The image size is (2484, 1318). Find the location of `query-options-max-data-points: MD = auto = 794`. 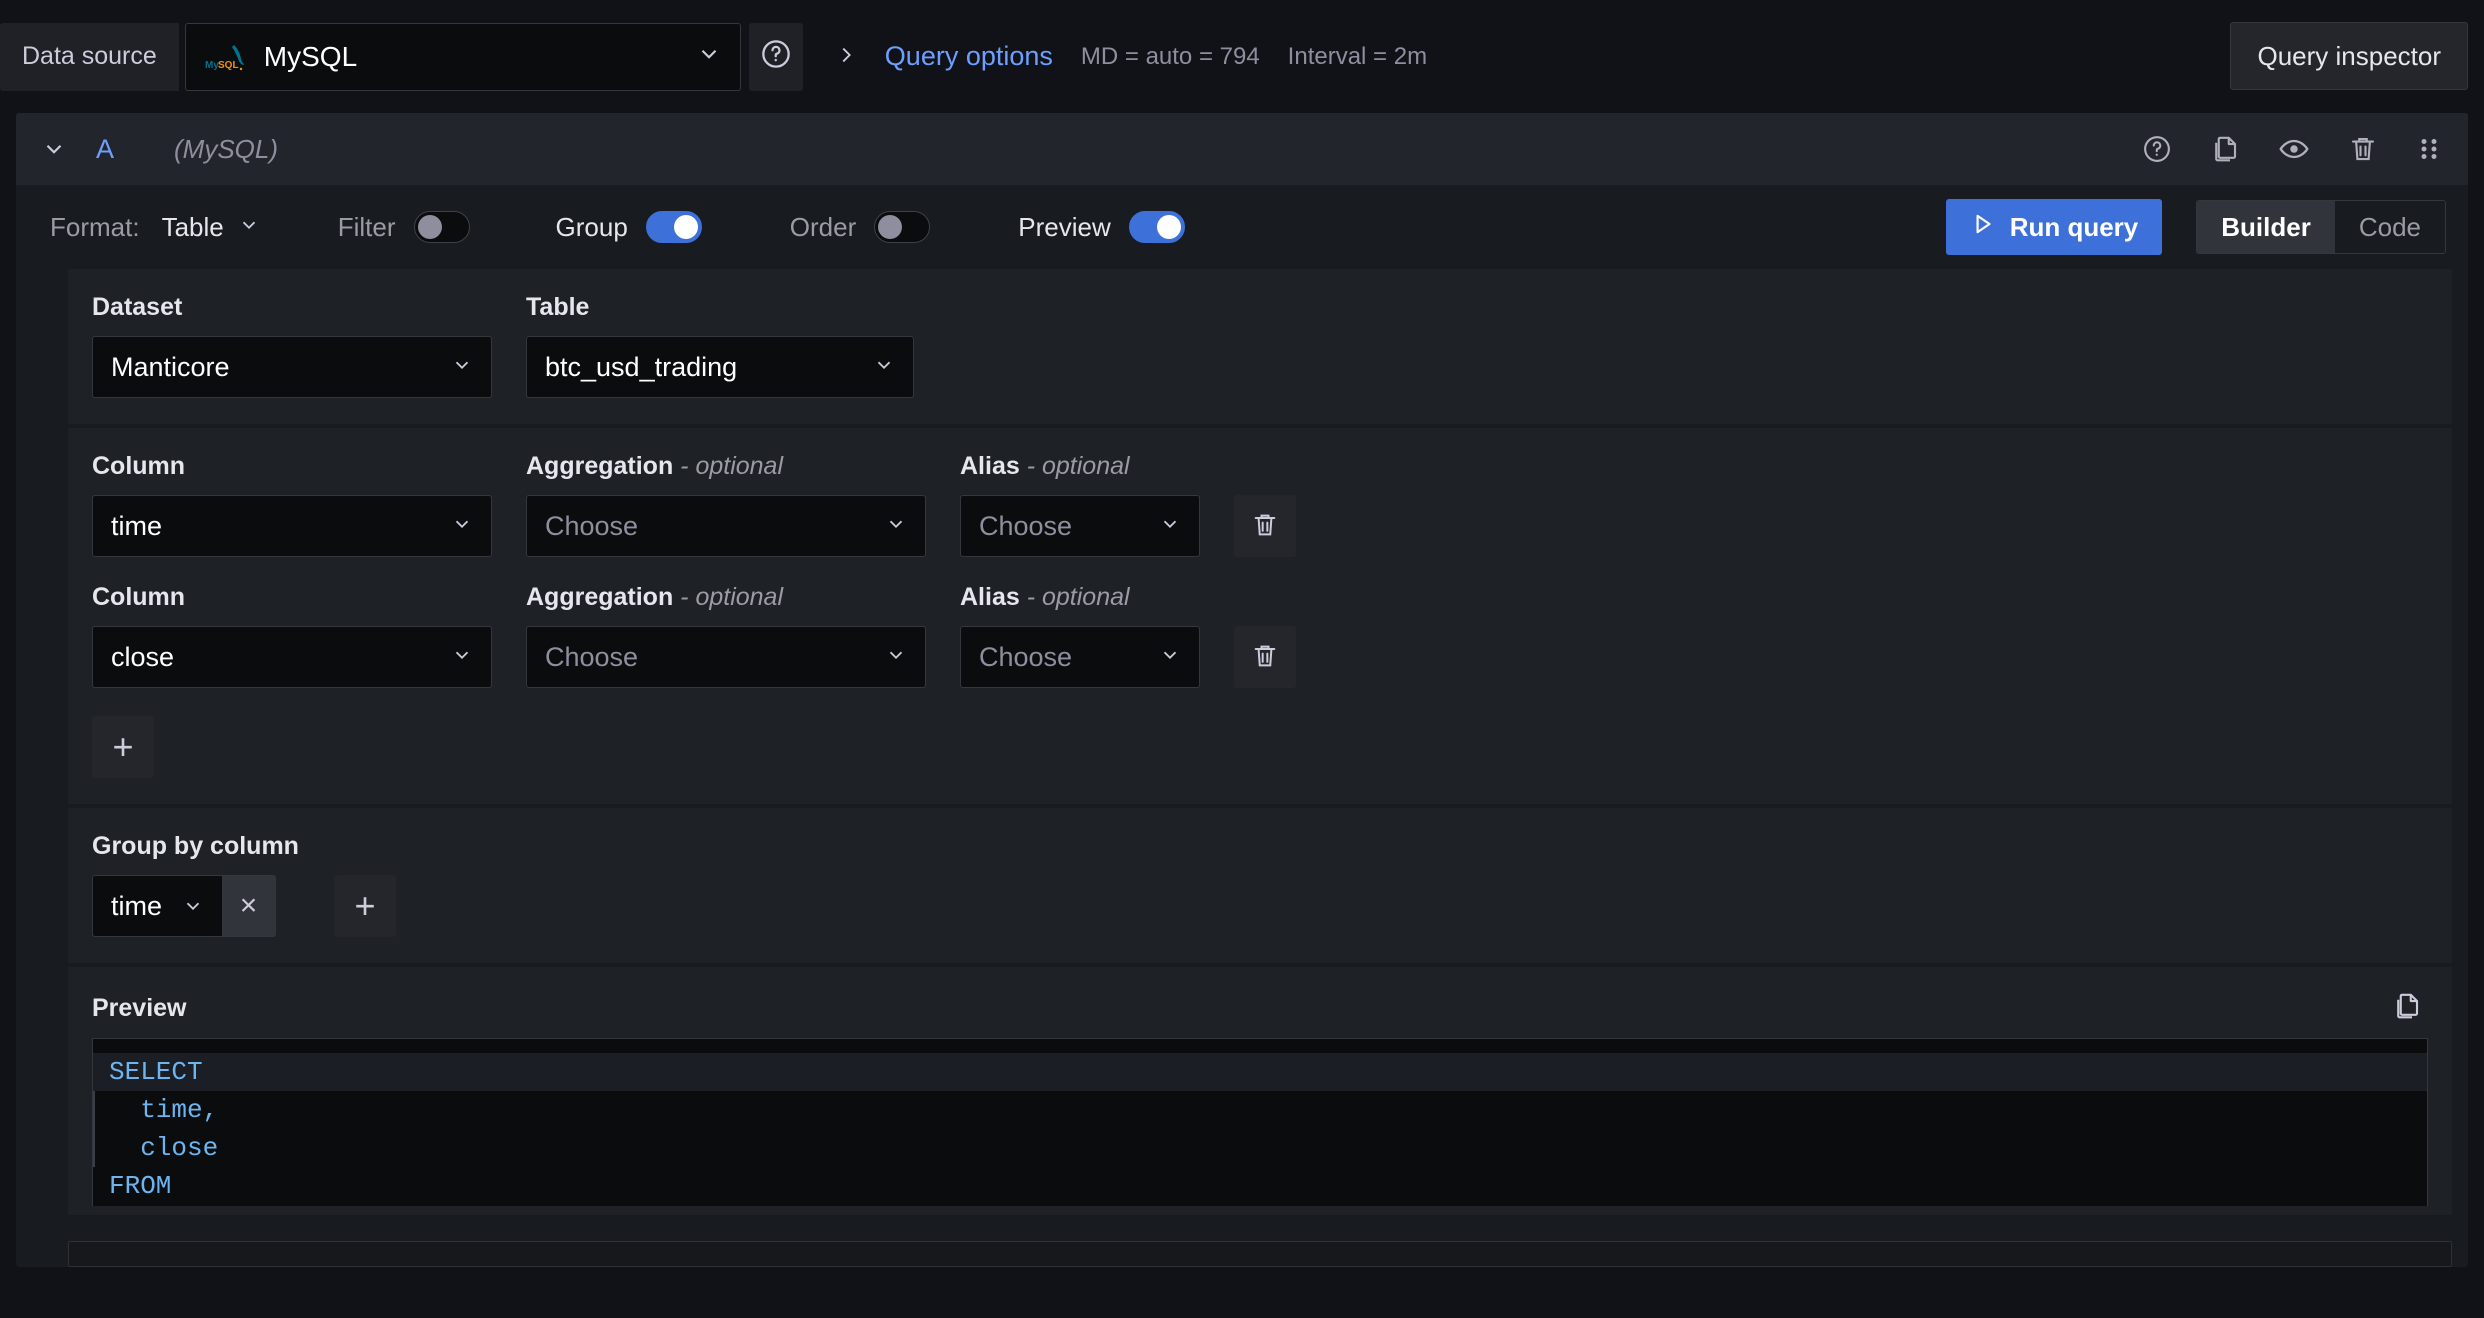

query-options-max-data-points: MD = auto = 794 is located at coordinates (1170, 56).